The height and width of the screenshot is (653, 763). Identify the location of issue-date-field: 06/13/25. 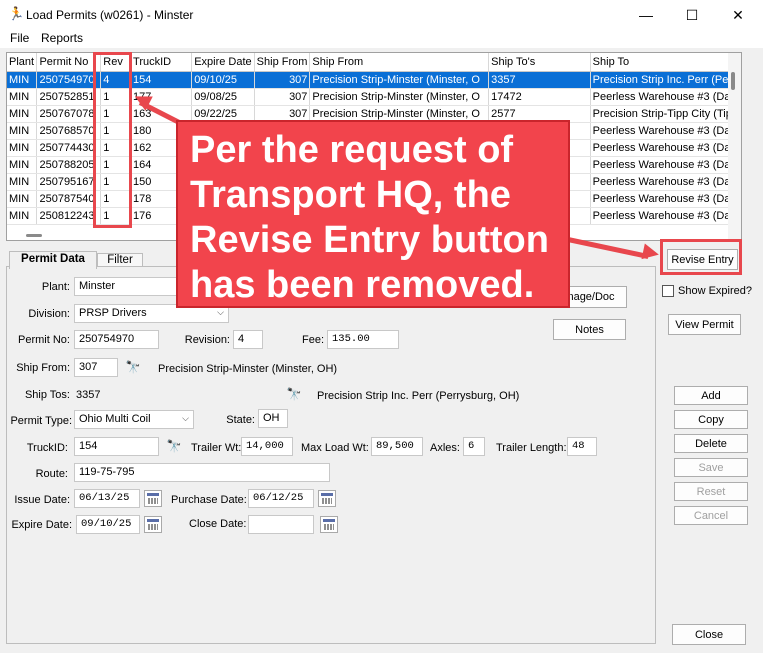
(107, 498).